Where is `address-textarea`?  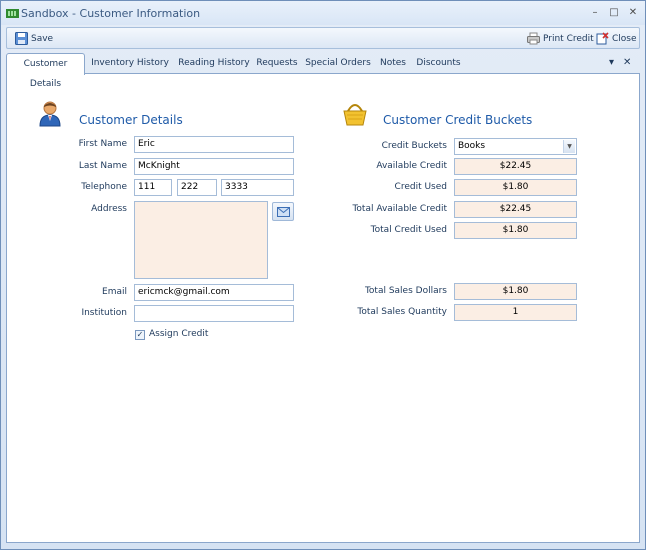 address-textarea is located at coordinates (201, 240).